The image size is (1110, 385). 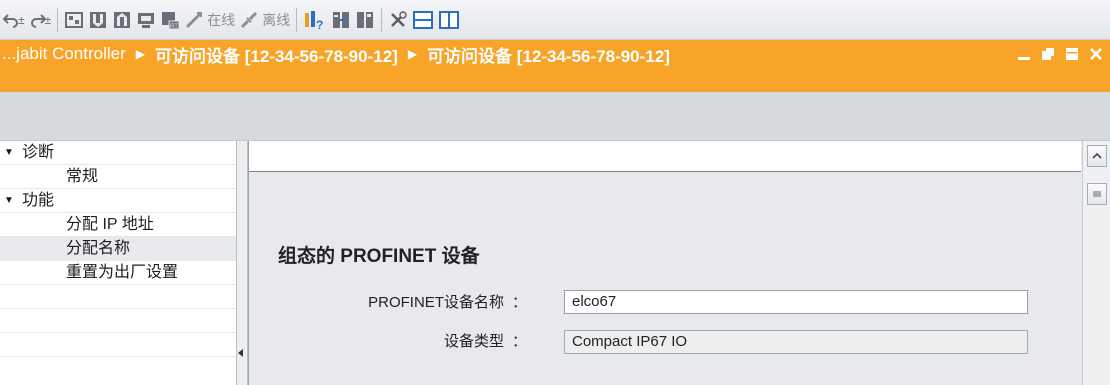 I want to click on nav-item-reset-to-factory: 重置为出厂设置, so click(x=118, y=273).